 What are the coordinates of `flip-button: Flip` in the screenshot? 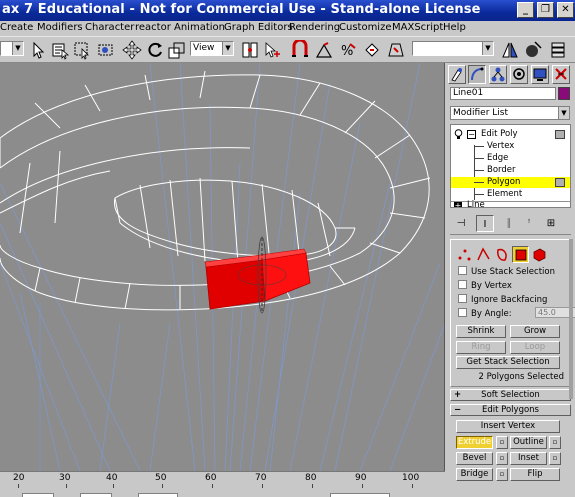 It's located at (535, 474).